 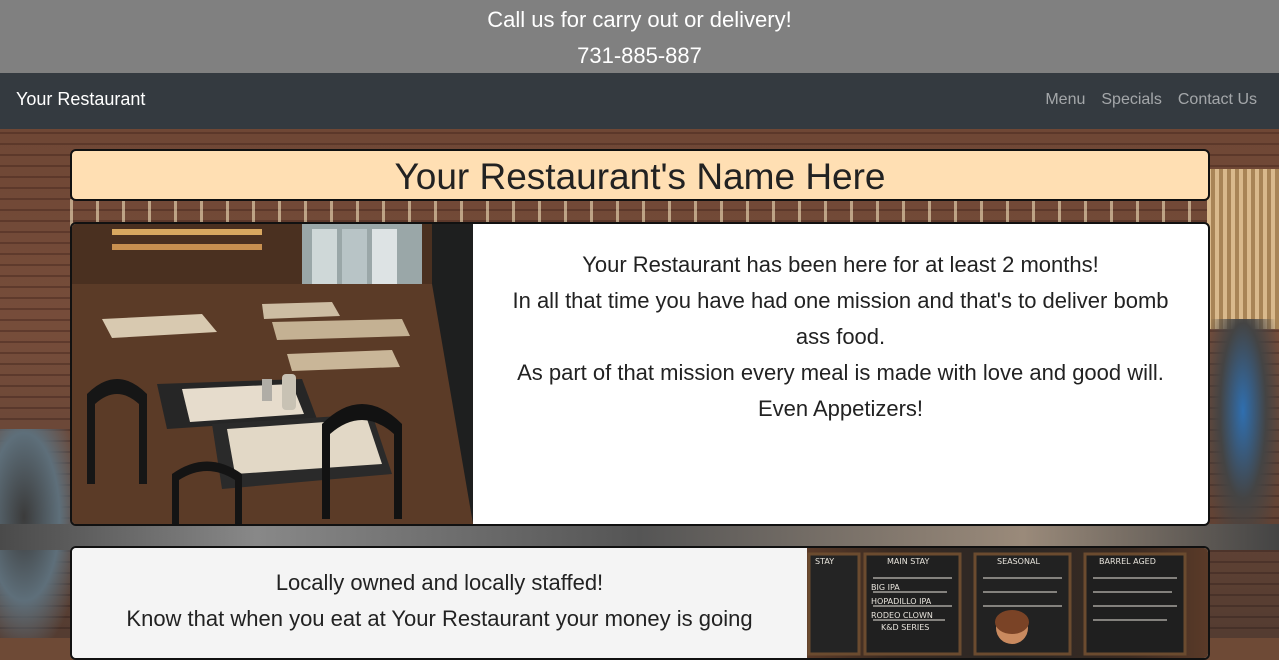 What do you see at coordinates (80, 99) in the screenshot?
I see `brand-link: Your Restaurant` at bounding box center [80, 99].